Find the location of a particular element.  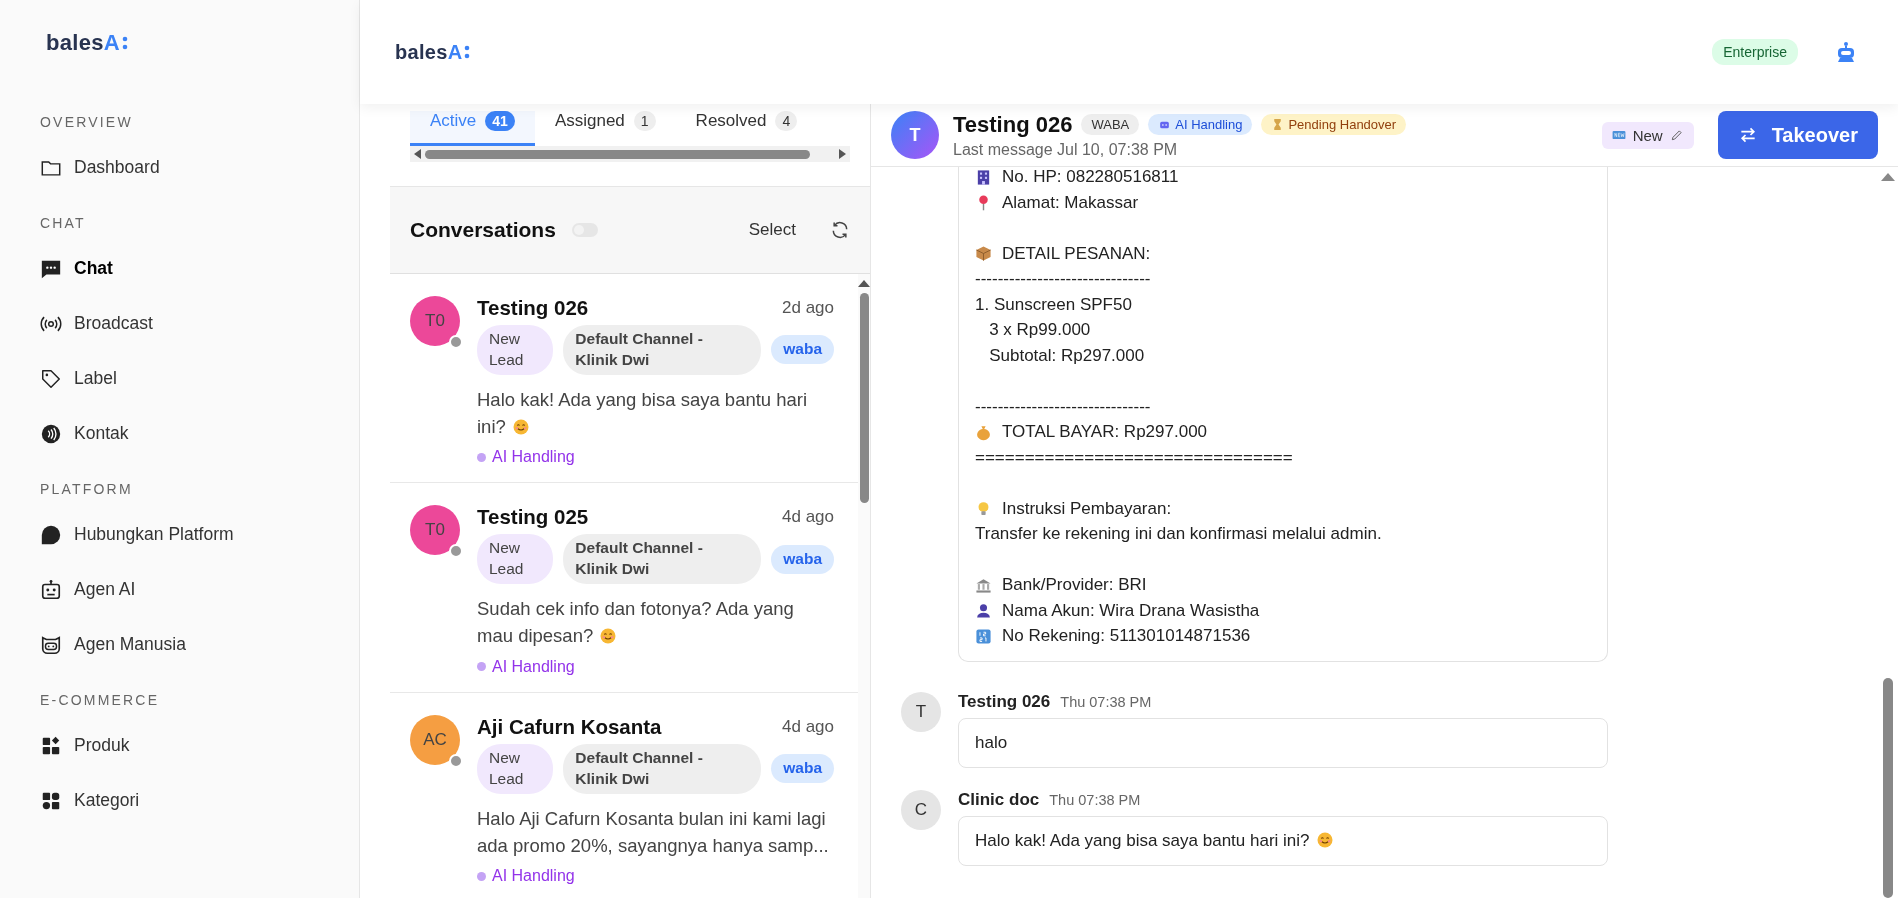

message-bubble: Halo kak! Ada yang bisa saya bantu hari ini? is located at coordinates (1283, 841).